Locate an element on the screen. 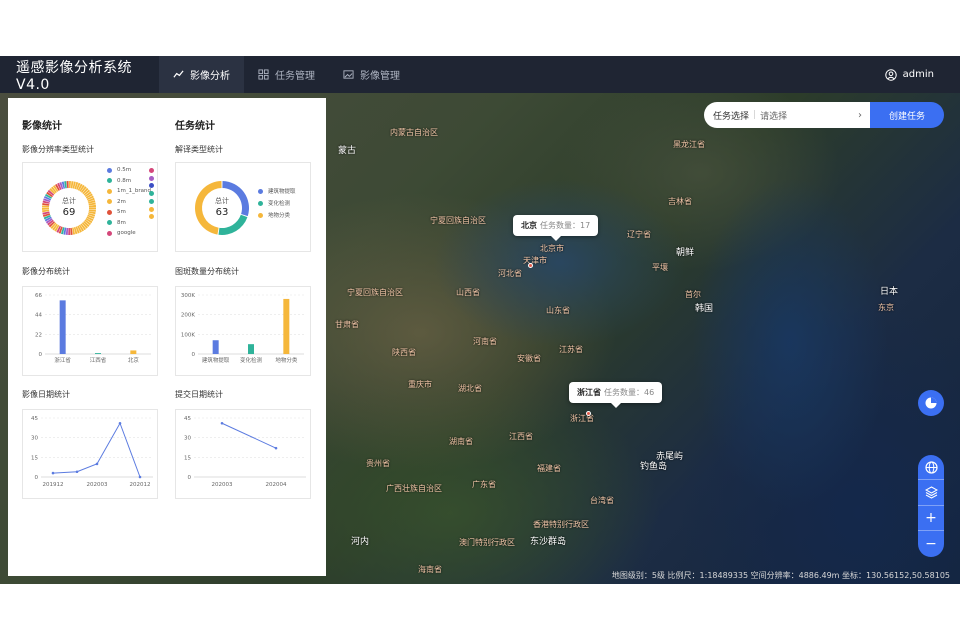  legend-item: 1m_1_brand is located at coordinates (129, 191).